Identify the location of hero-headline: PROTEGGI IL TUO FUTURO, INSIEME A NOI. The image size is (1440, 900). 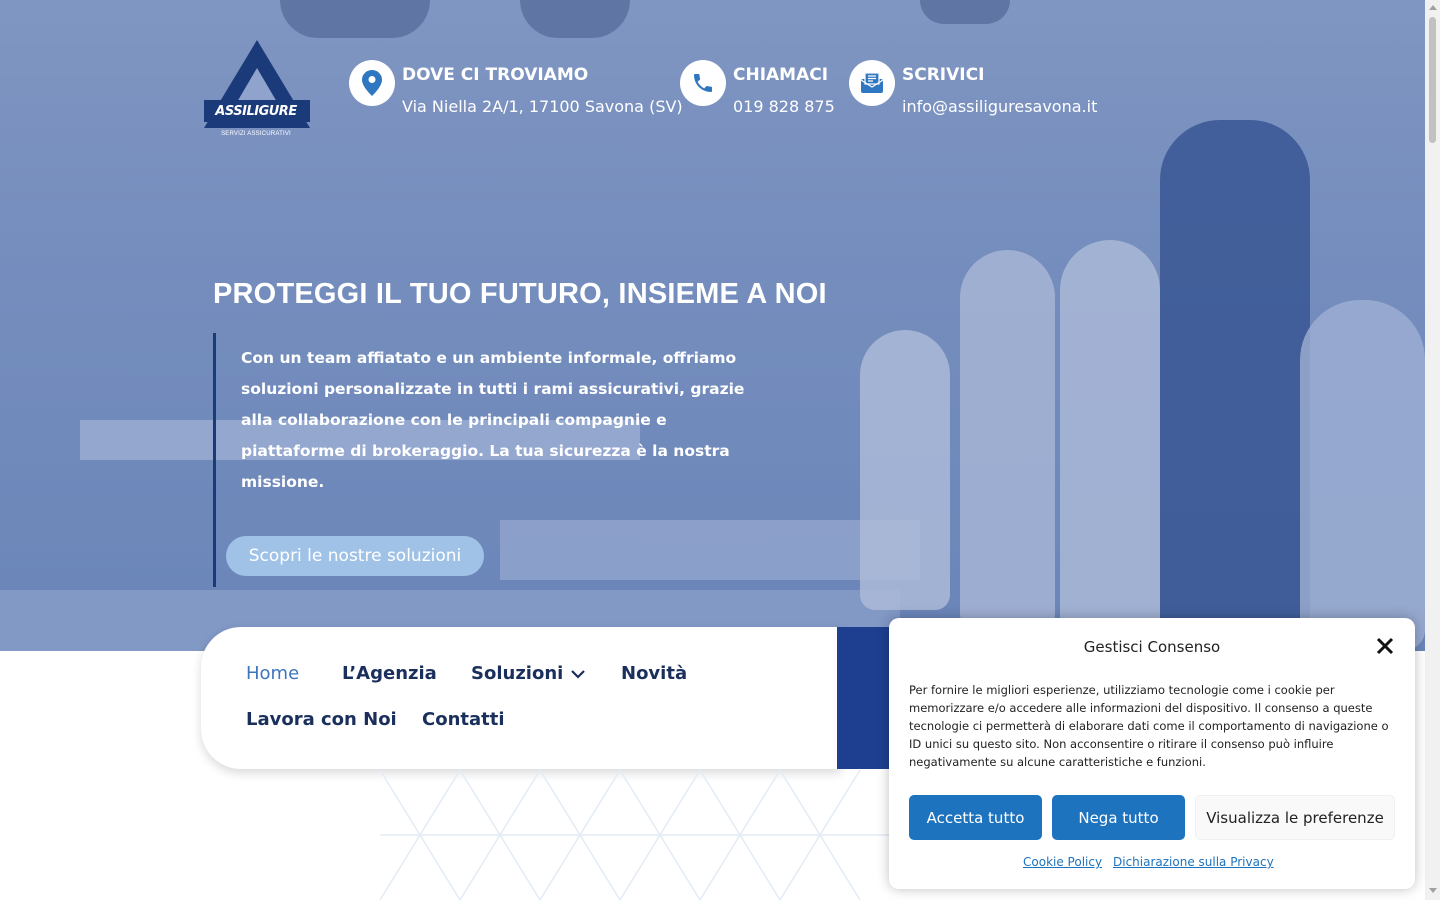
(520, 294).